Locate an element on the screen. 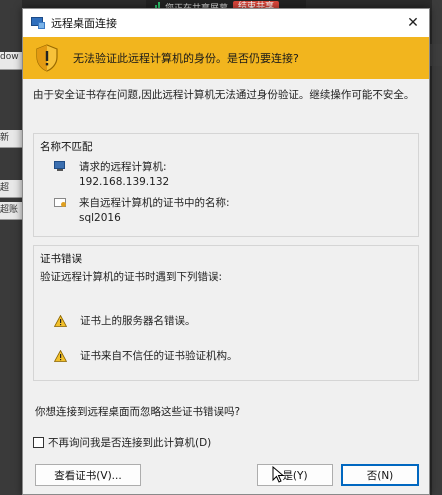  cert-errors-intro: 验证远程计算机的证书时遇到下列错误: is located at coordinates (131, 277).